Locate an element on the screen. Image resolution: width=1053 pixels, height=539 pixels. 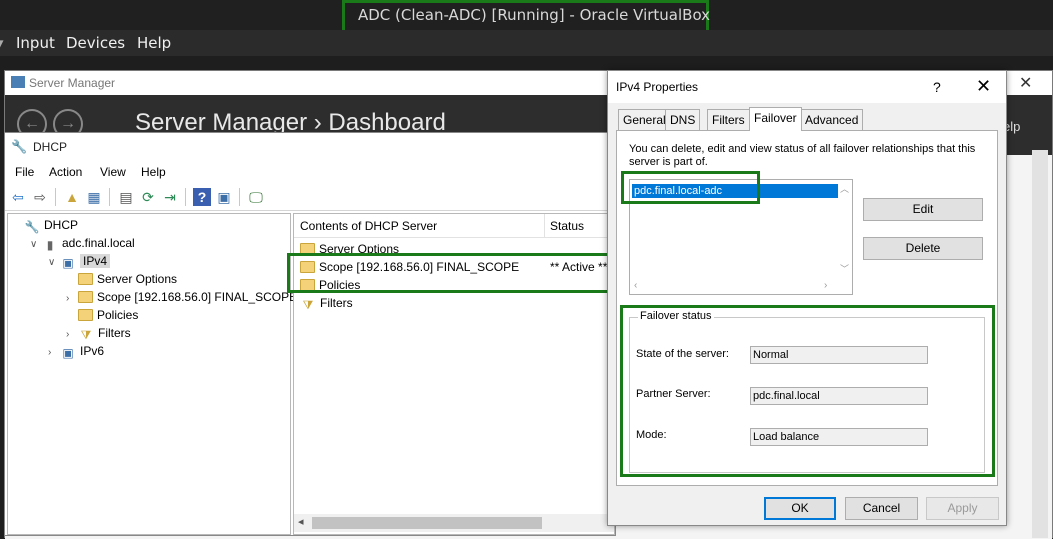
dhcp-toolbar: ⇦ ⇨ ▲ ▦ ▤ ⟳ ⇥ ? ▣ 🖵 is located at coordinates (310, 197).